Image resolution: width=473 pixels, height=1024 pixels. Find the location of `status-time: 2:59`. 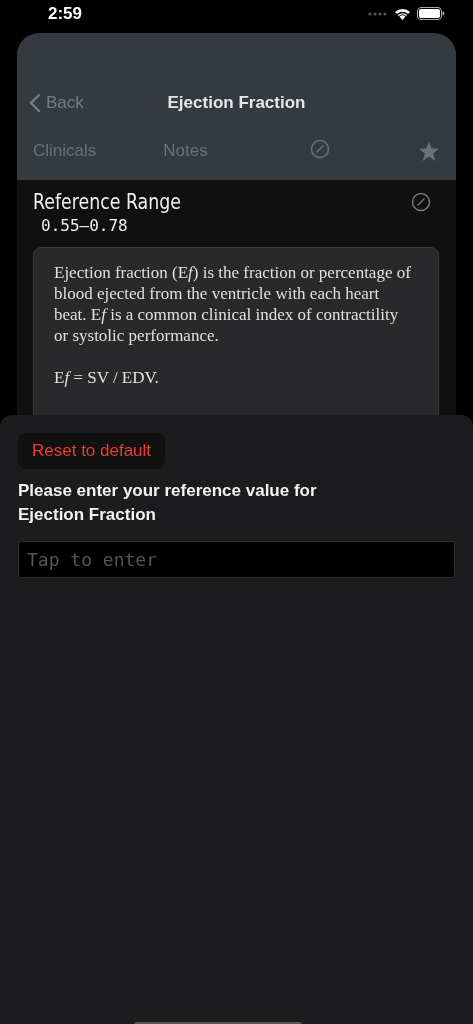

status-time: 2:59 is located at coordinates (65, 13).